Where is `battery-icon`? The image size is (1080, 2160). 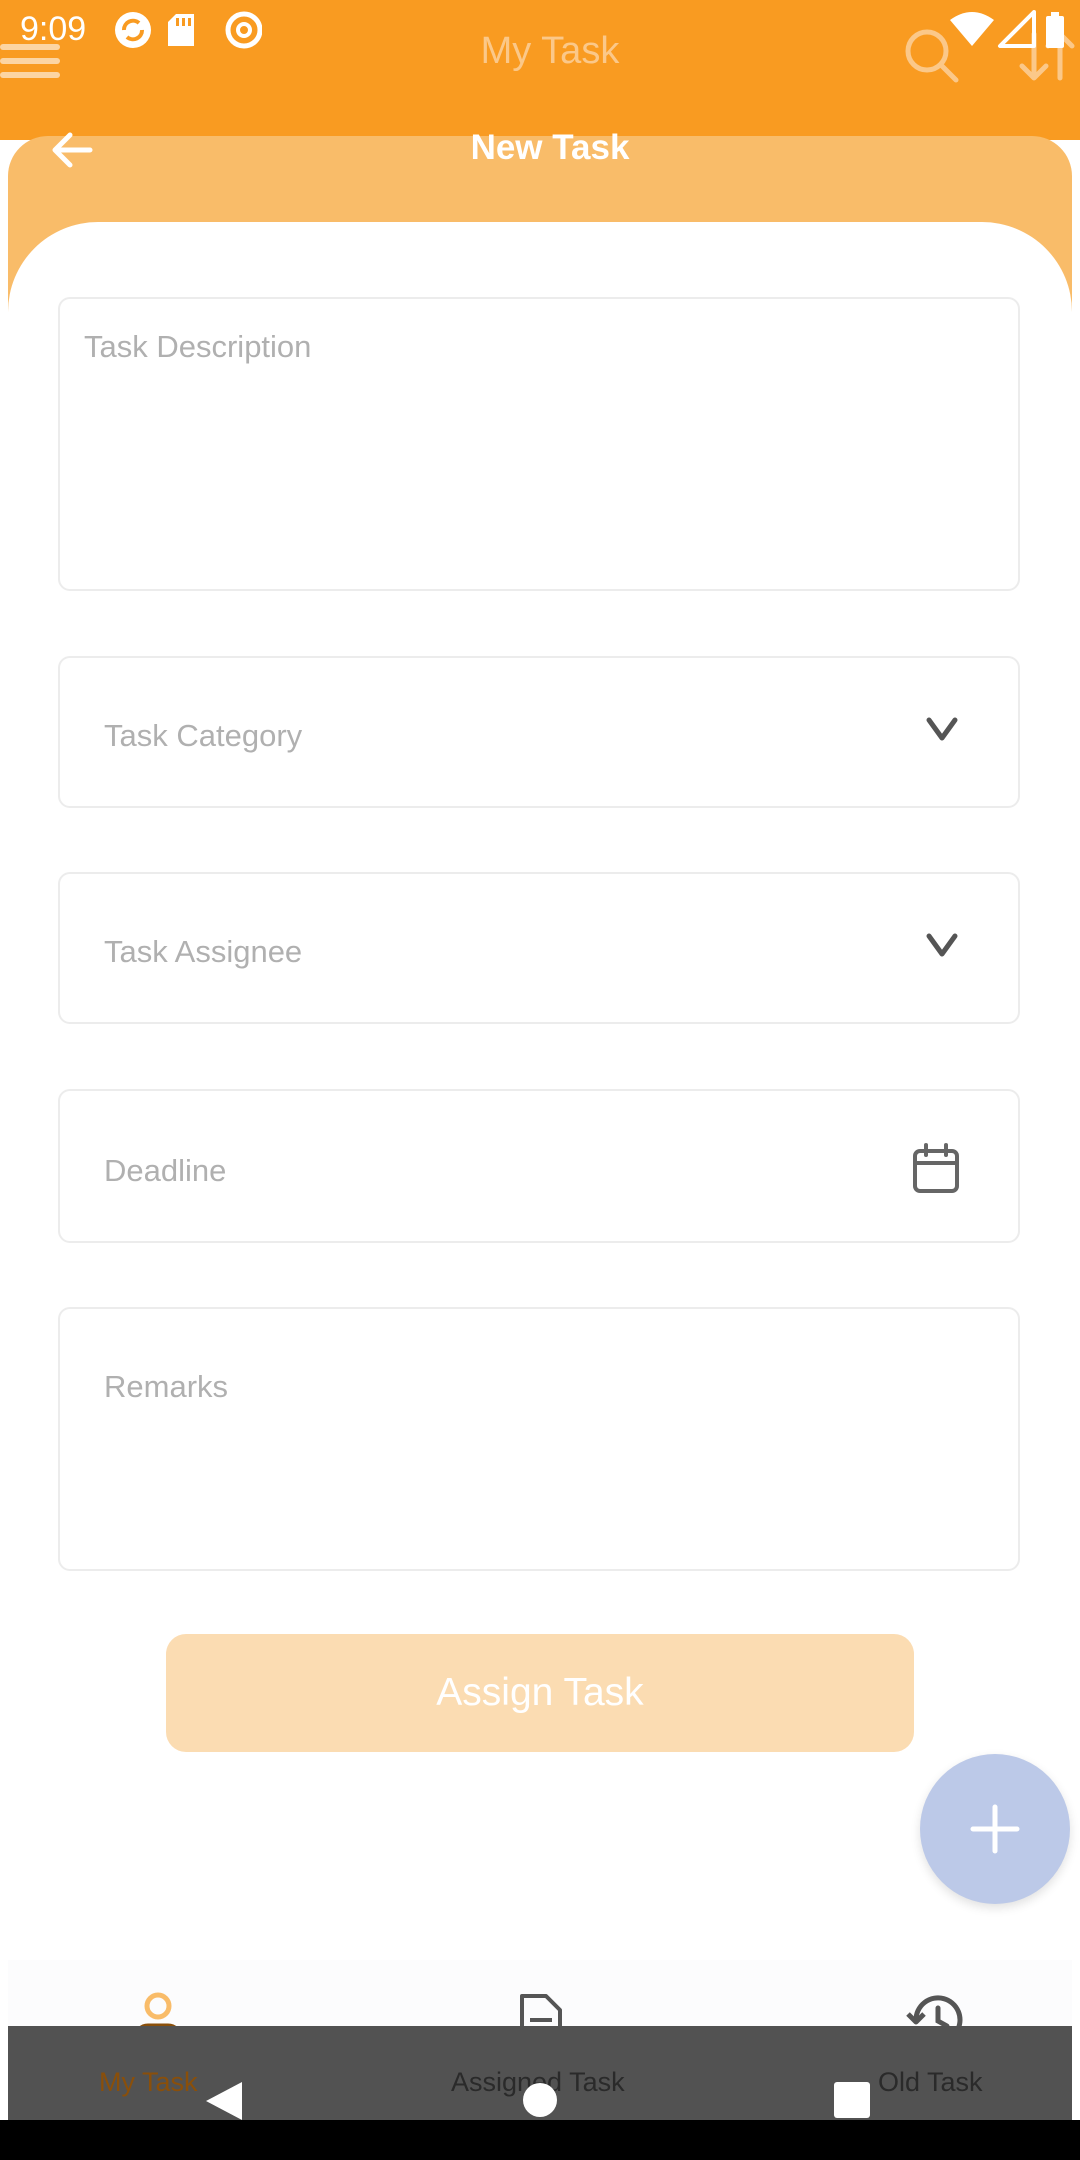
battery-icon is located at coordinates (1055, 30).